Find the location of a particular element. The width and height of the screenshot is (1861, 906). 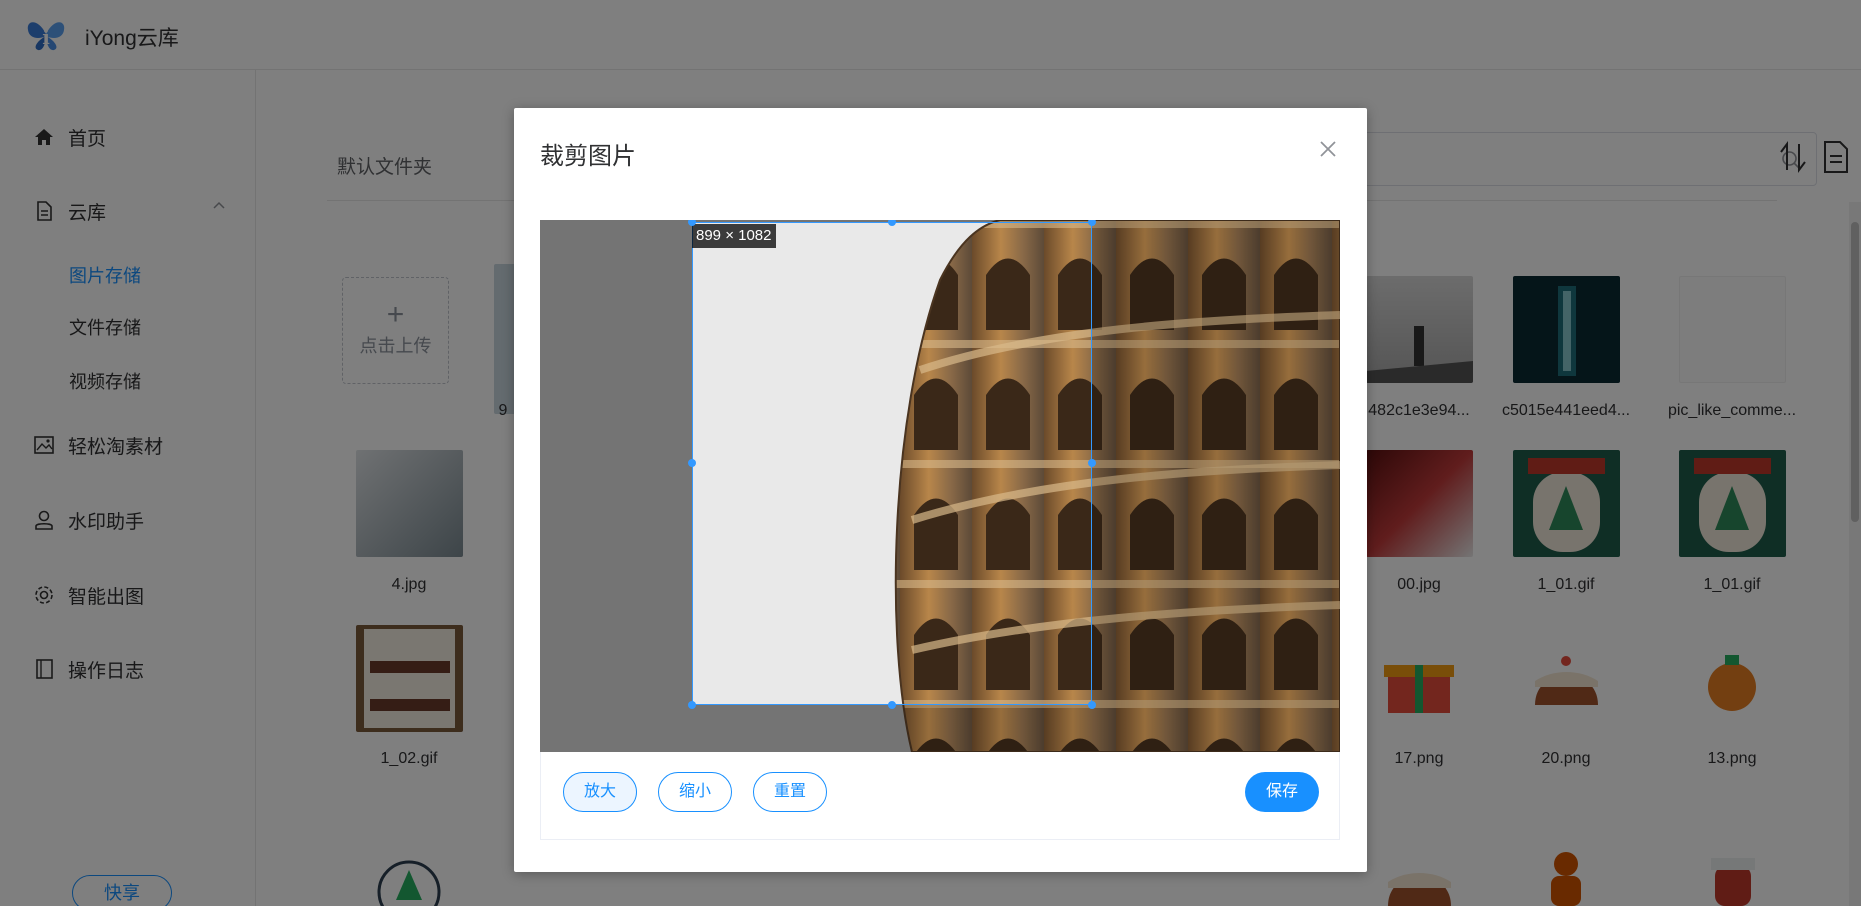

crop-handle-bottom is located at coordinates (892, 705).